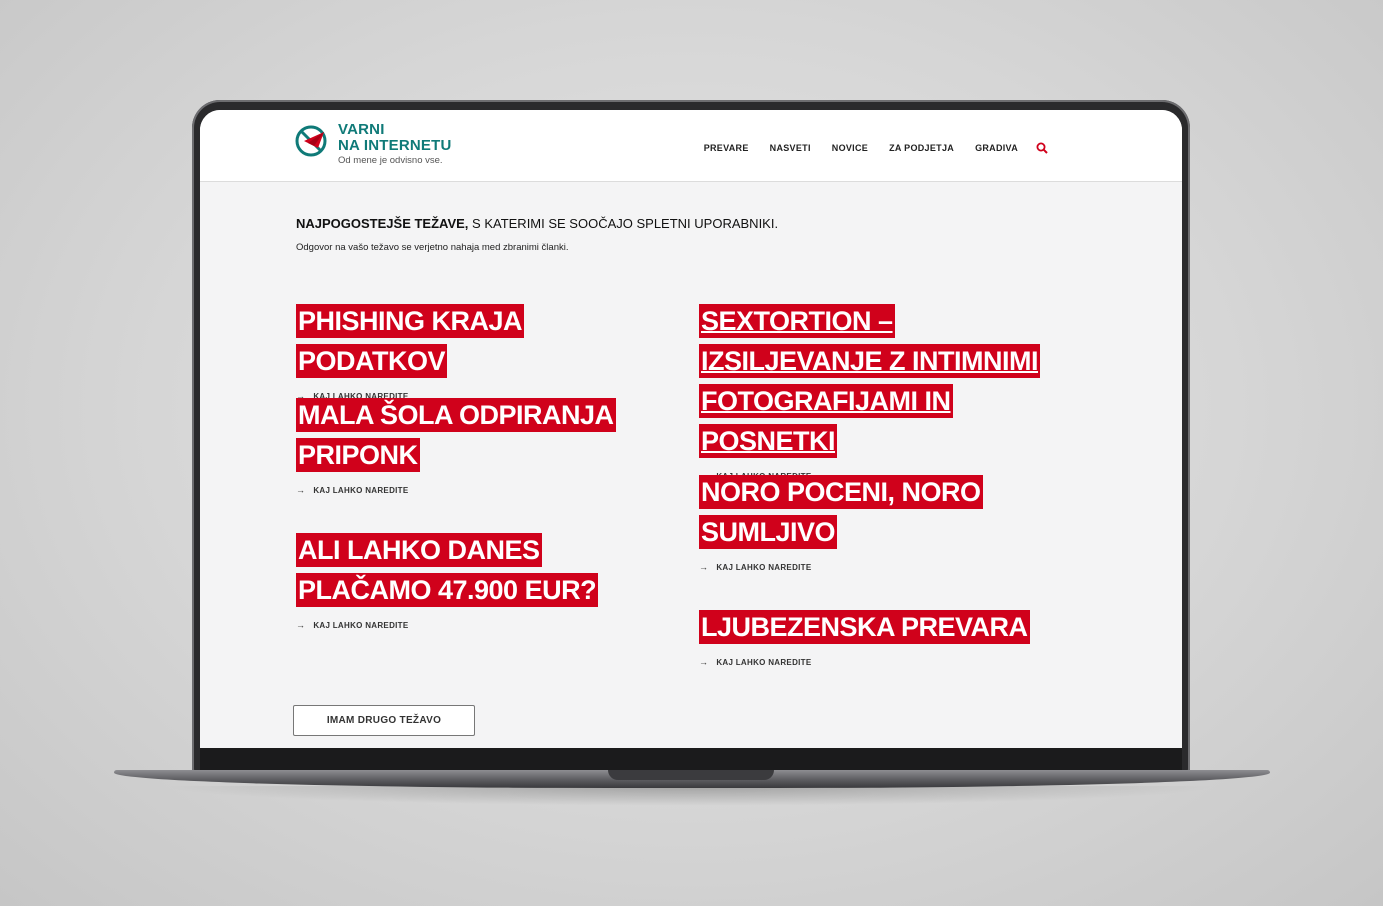 The width and height of the screenshot is (1383, 906). What do you see at coordinates (864, 627) in the screenshot?
I see `card-title: LJUBEZENSKA PREVARA` at bounding box center [864, 627].